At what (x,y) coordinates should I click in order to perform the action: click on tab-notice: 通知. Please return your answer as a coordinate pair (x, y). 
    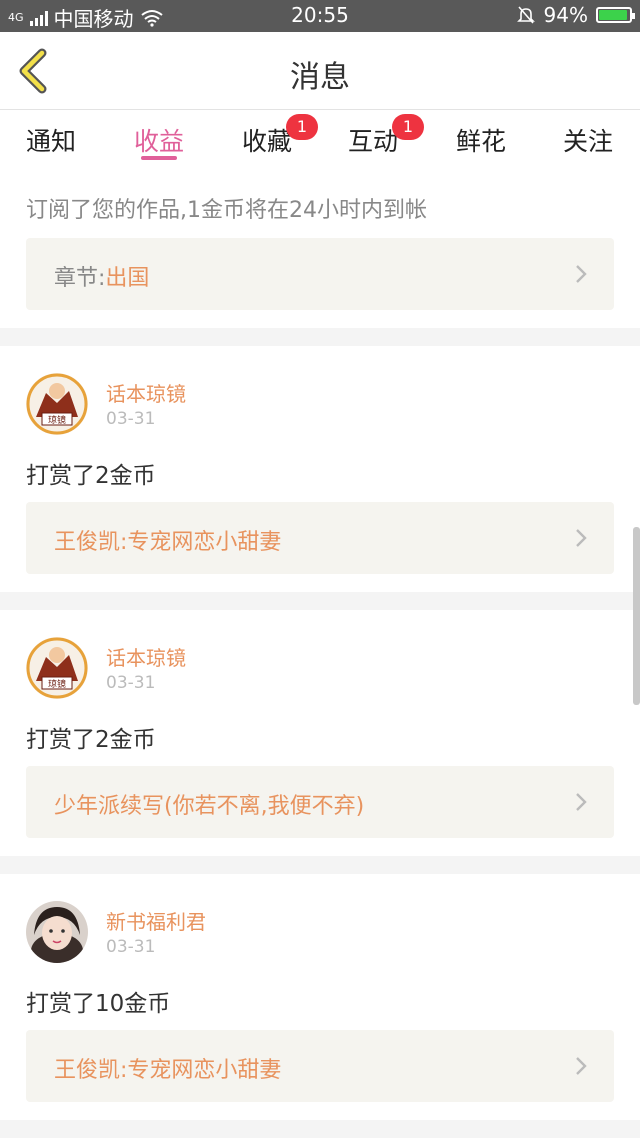
    Looking at the image, I should click on (53, 140).